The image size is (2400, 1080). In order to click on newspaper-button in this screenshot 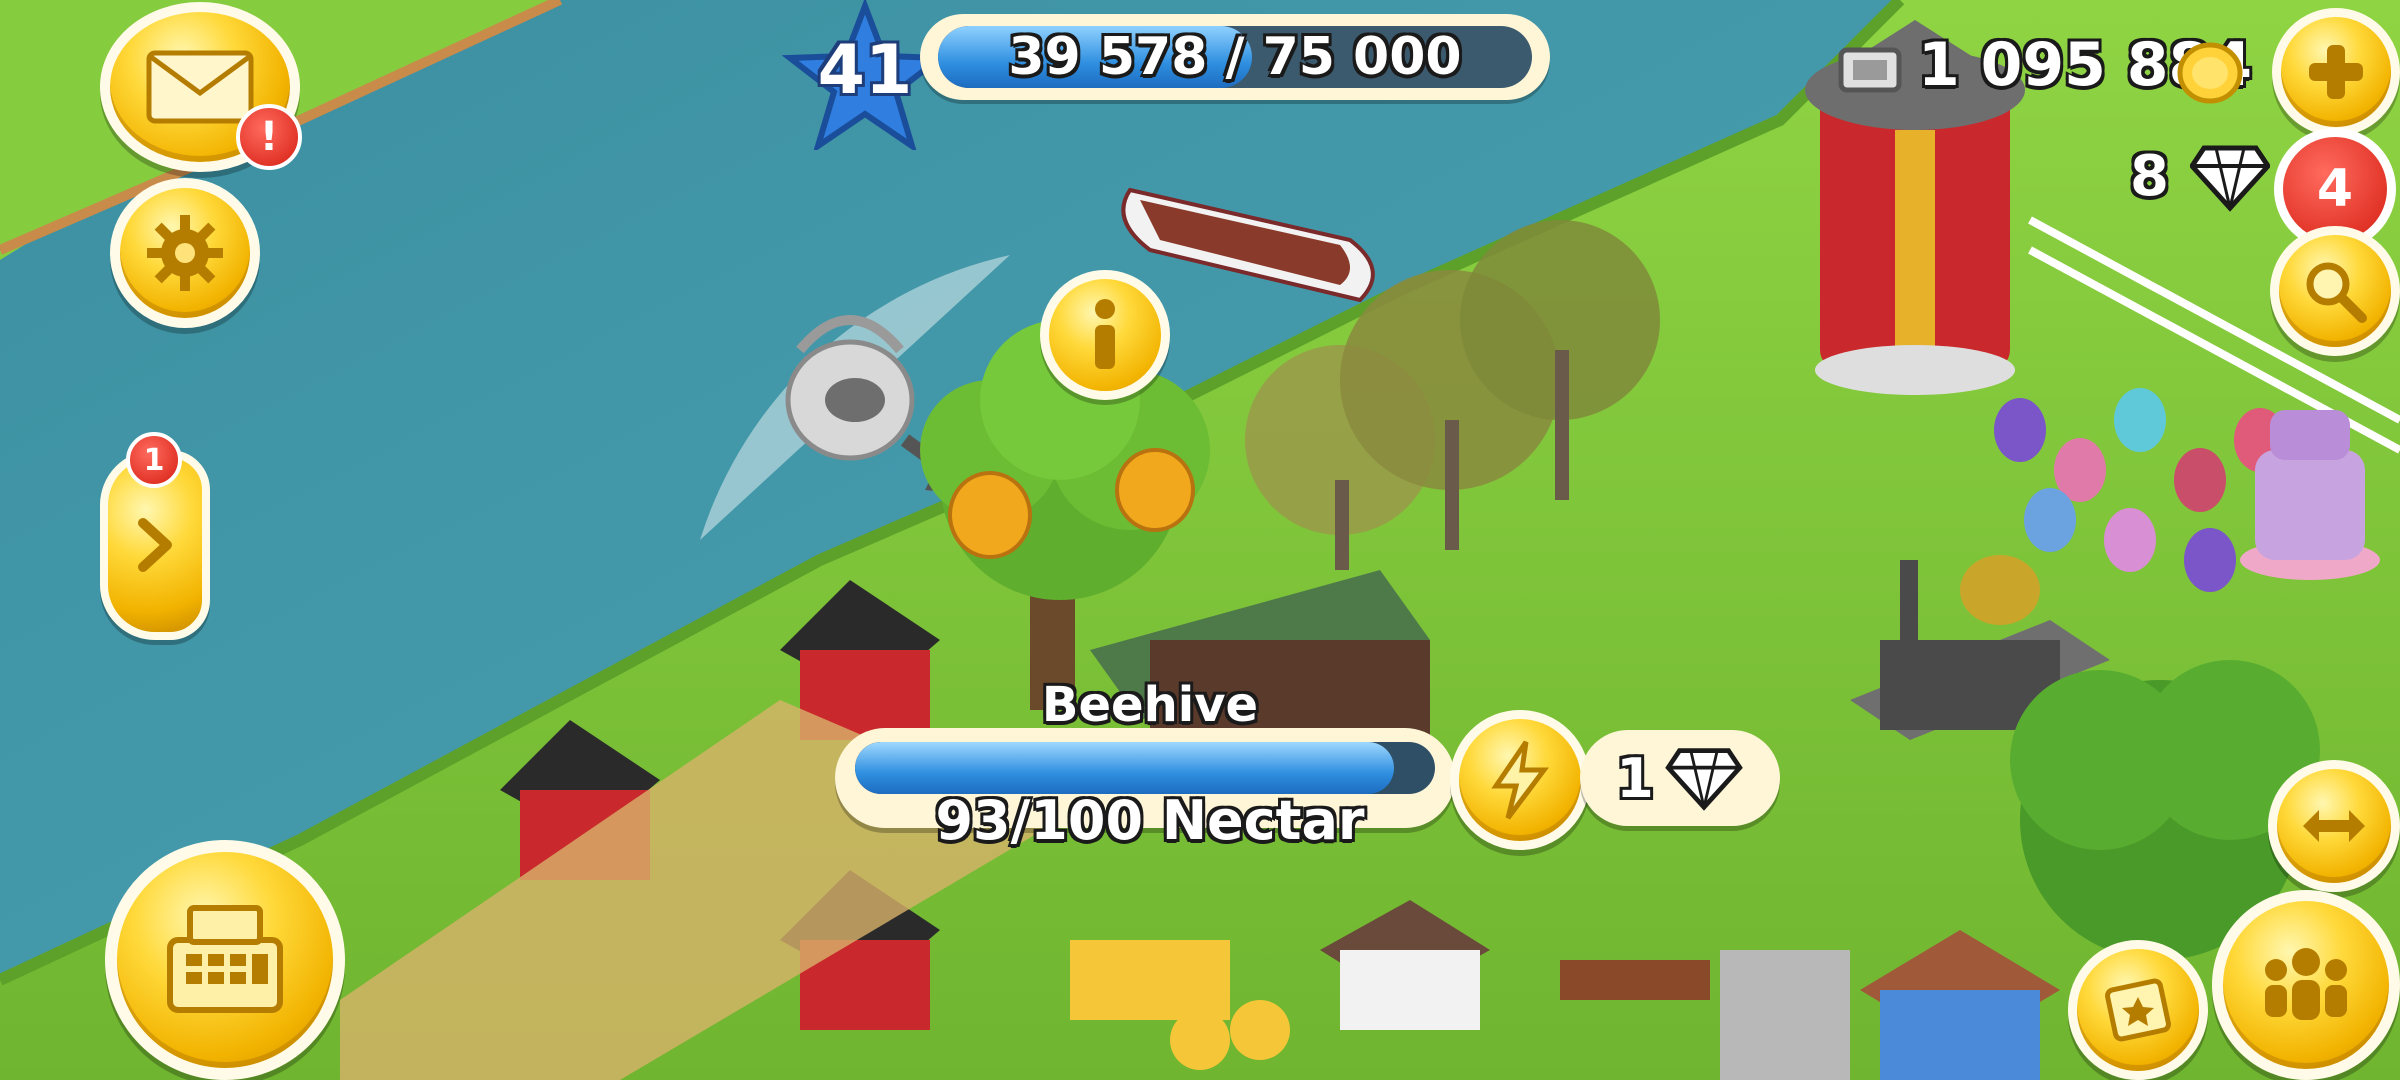, I will do `click(2138, 1010)`.